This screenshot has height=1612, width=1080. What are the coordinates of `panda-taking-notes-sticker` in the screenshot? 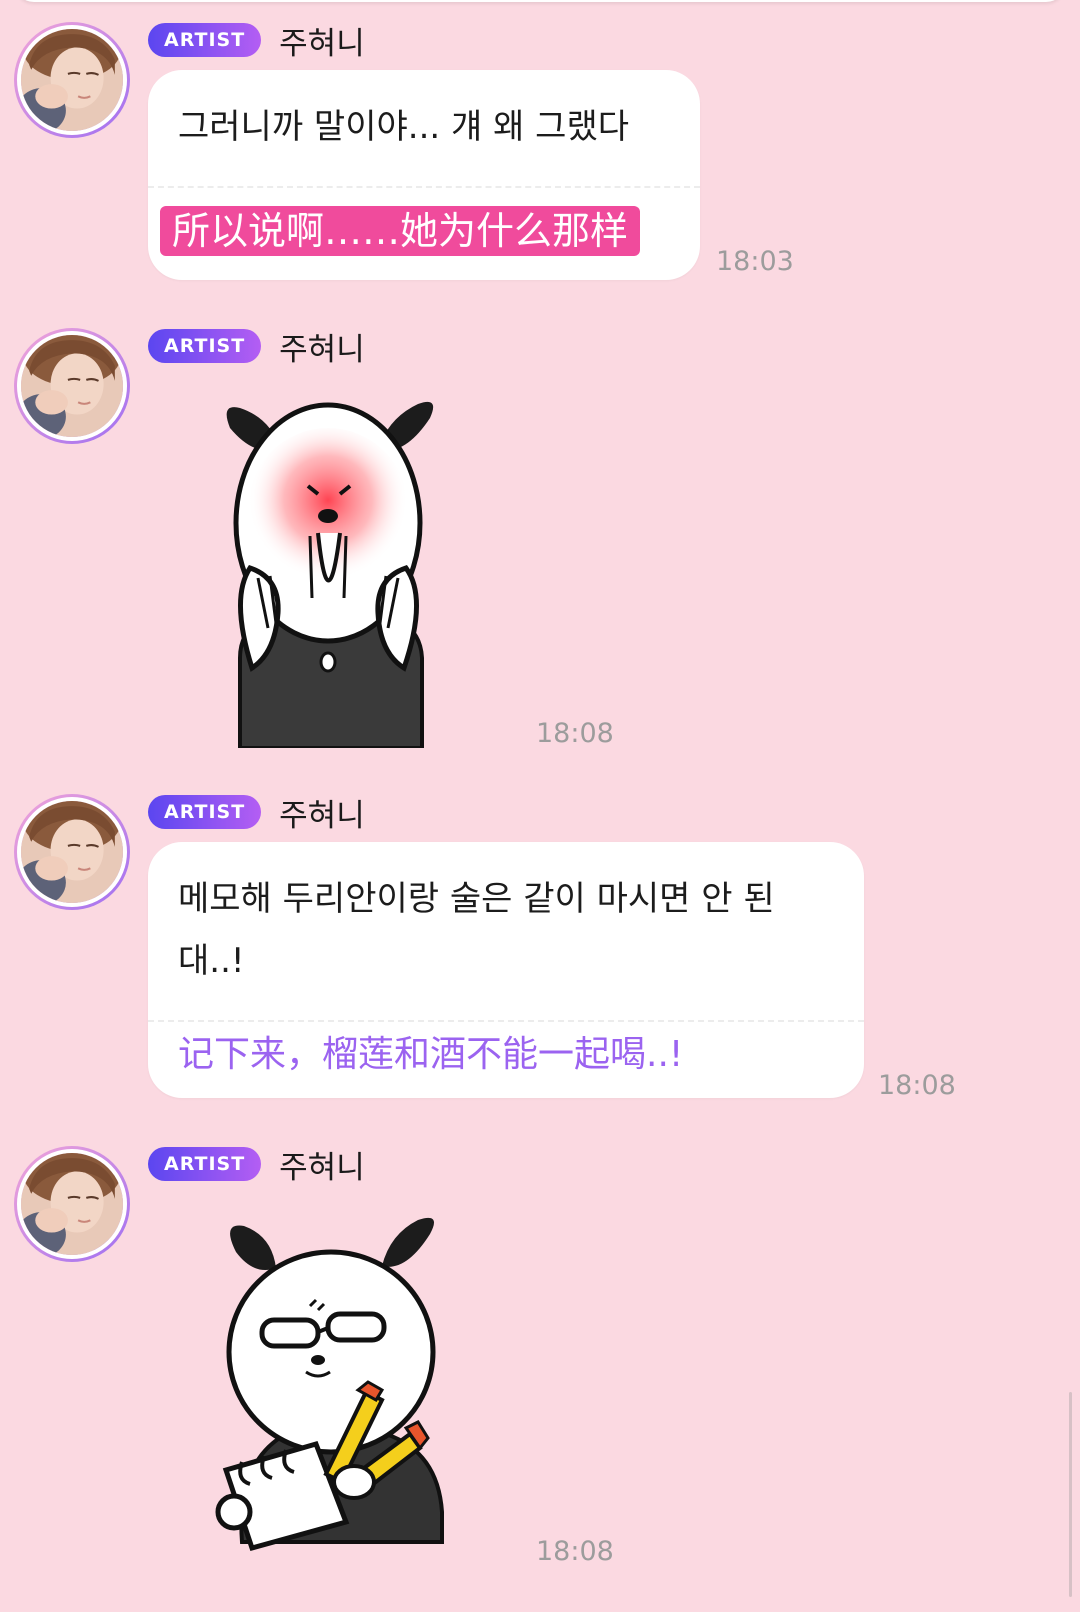 It's located at (331, 1382).